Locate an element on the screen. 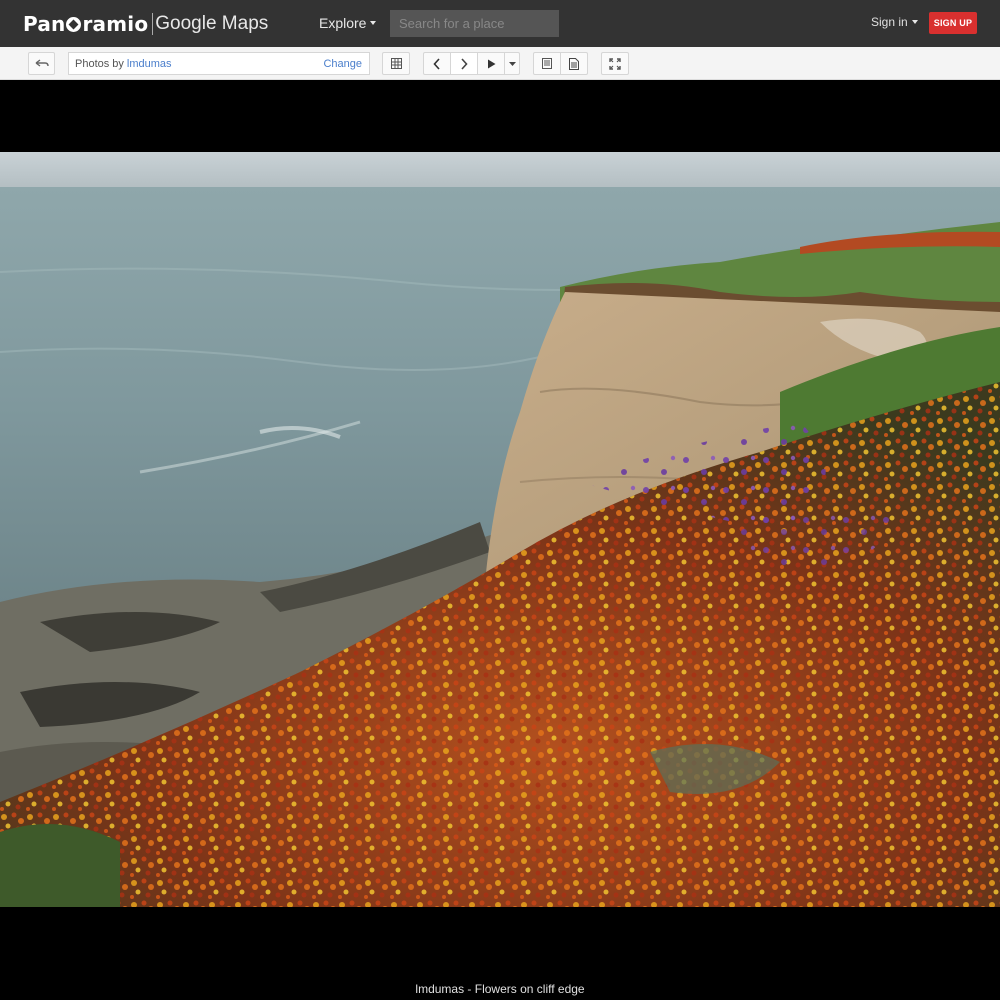 The width and height of the screenshot is (1000, 1000). panoramio-logo: Pan ramio Google Maps is located at coordinates (145, 24).